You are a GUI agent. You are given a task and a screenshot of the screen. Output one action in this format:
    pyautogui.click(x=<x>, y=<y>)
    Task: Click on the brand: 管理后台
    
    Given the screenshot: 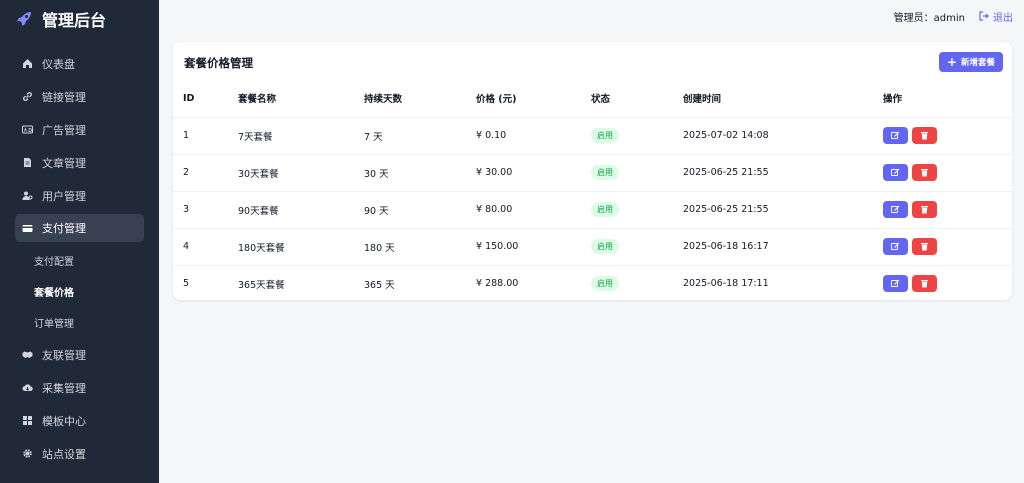 What is the action you would take?
    pyautogui.click(x=79, y=18)
    